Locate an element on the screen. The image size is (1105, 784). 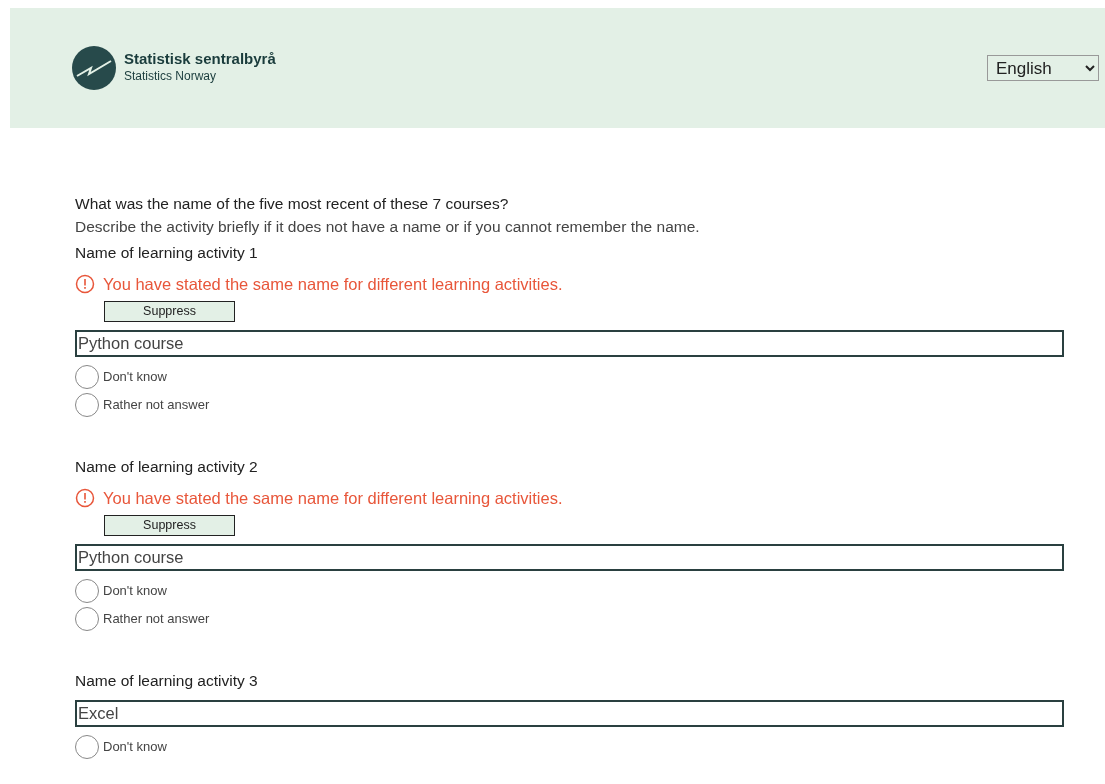
organization-name: Statistisk sentralbyrå is located at coordinates (200, 59).